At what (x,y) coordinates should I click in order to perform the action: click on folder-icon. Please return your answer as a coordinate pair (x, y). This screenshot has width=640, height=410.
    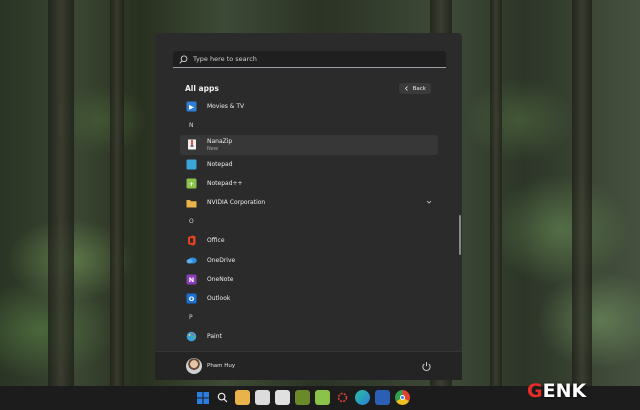
    Looking at the image, I should click on (191, 202).